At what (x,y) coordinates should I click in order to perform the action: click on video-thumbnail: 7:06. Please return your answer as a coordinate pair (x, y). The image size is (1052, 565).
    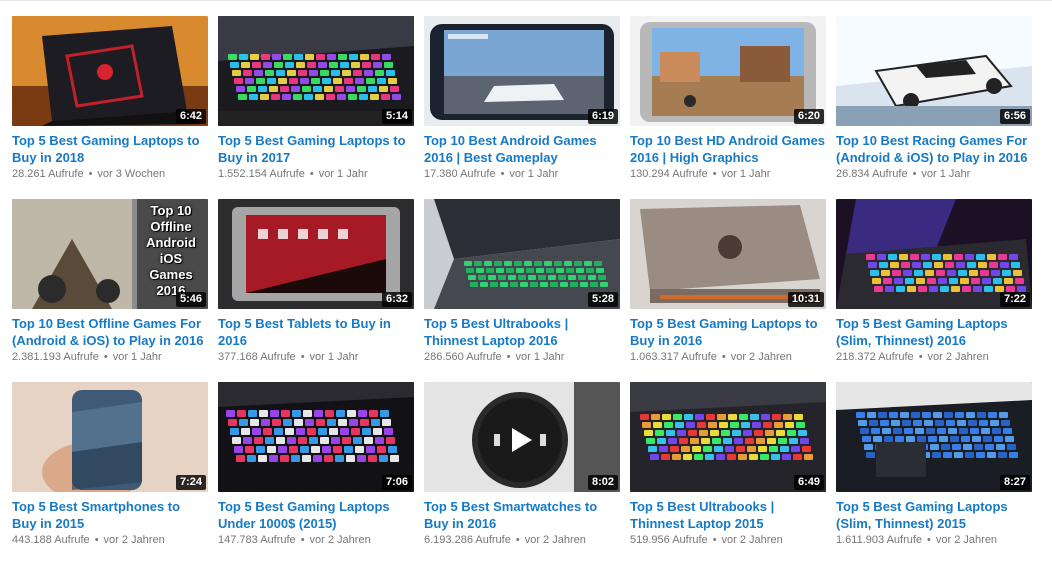
    Looking at the image, I should click on (316, 437).